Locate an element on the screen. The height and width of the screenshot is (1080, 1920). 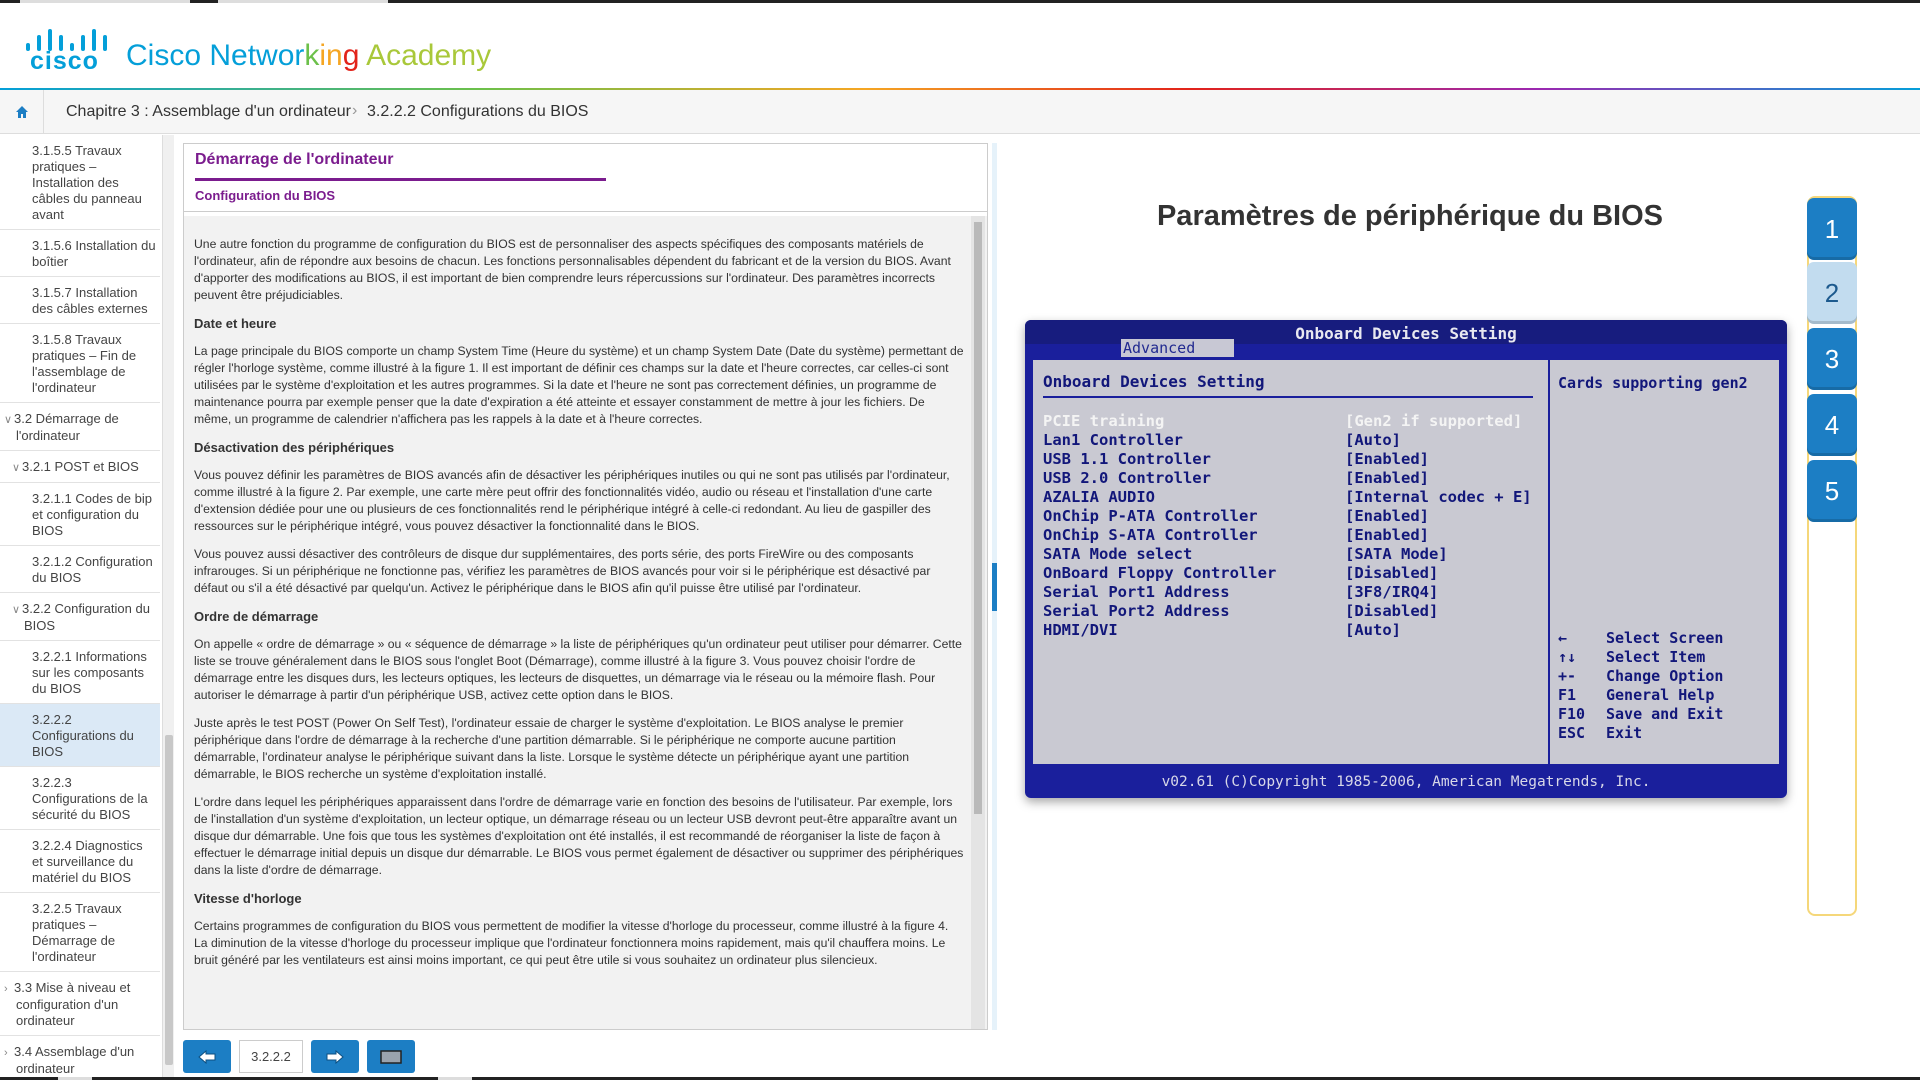
bios-key: ↑↓ is located at coordinates (1567, 657).